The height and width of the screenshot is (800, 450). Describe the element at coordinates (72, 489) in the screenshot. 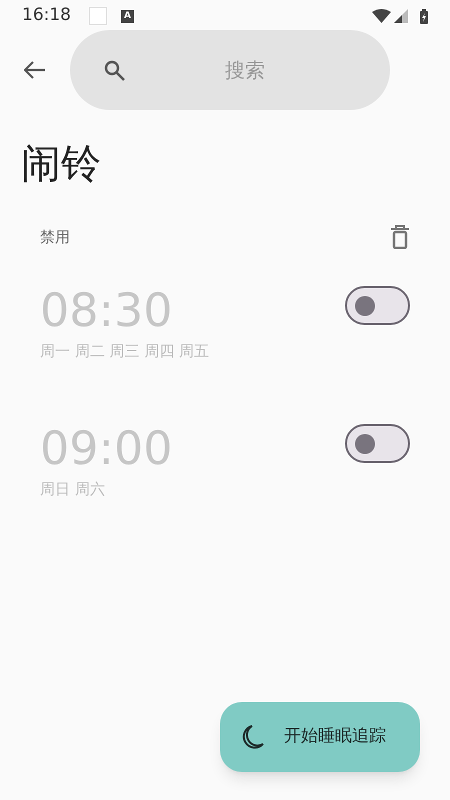

I see `alarm-days: 周日 周六` at that location.